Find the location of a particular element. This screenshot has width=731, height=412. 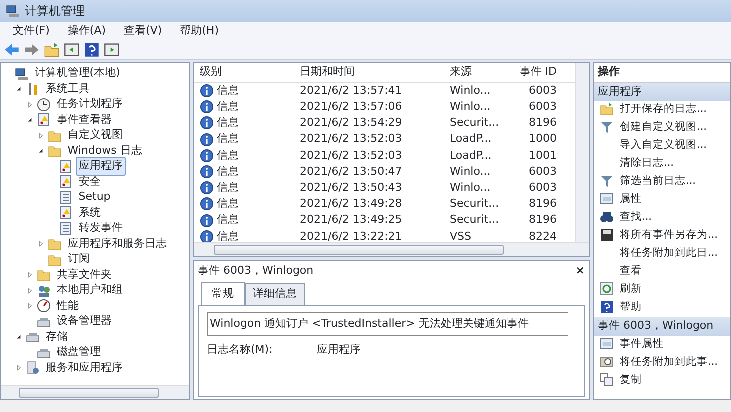

copy-icon is located at coordinates (607, 379).